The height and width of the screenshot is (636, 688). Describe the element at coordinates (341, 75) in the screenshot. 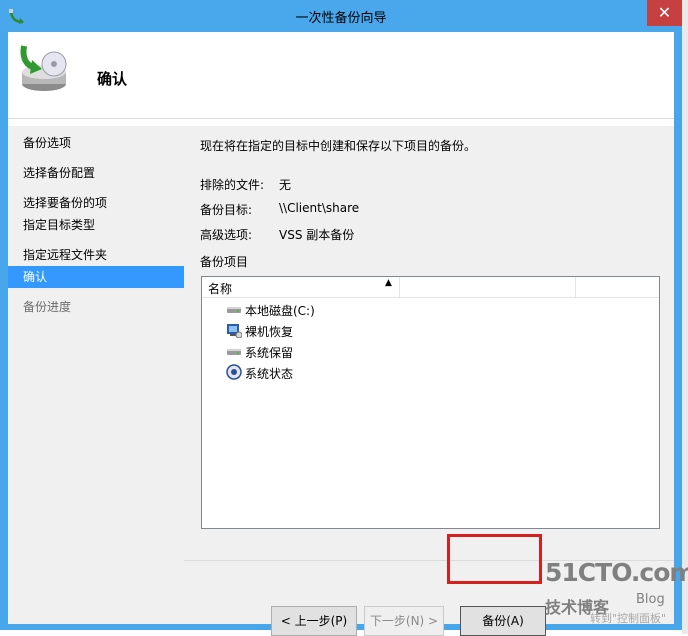

I see `wizard-header: 确认` at that location.